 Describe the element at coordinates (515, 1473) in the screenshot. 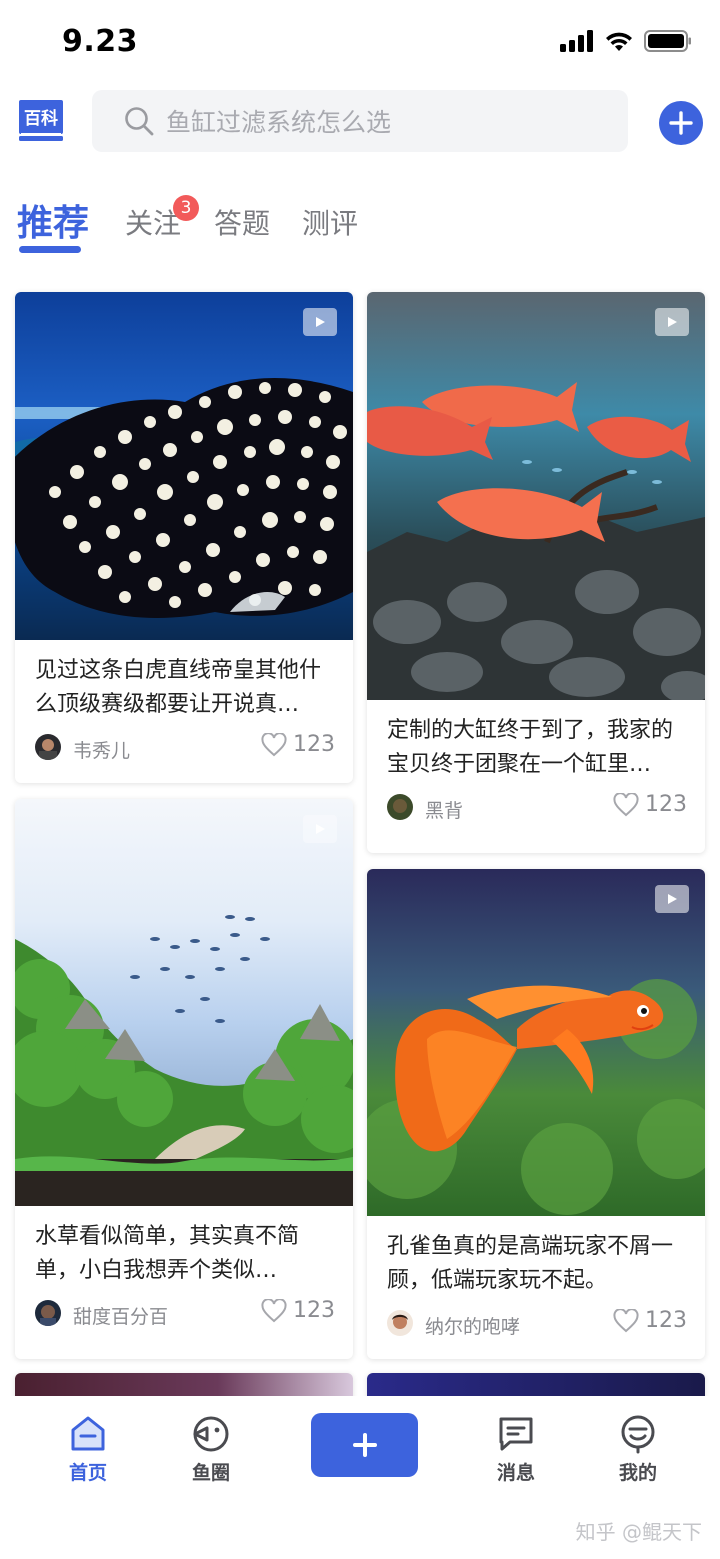

I see `nav-label: 消息` at that location.